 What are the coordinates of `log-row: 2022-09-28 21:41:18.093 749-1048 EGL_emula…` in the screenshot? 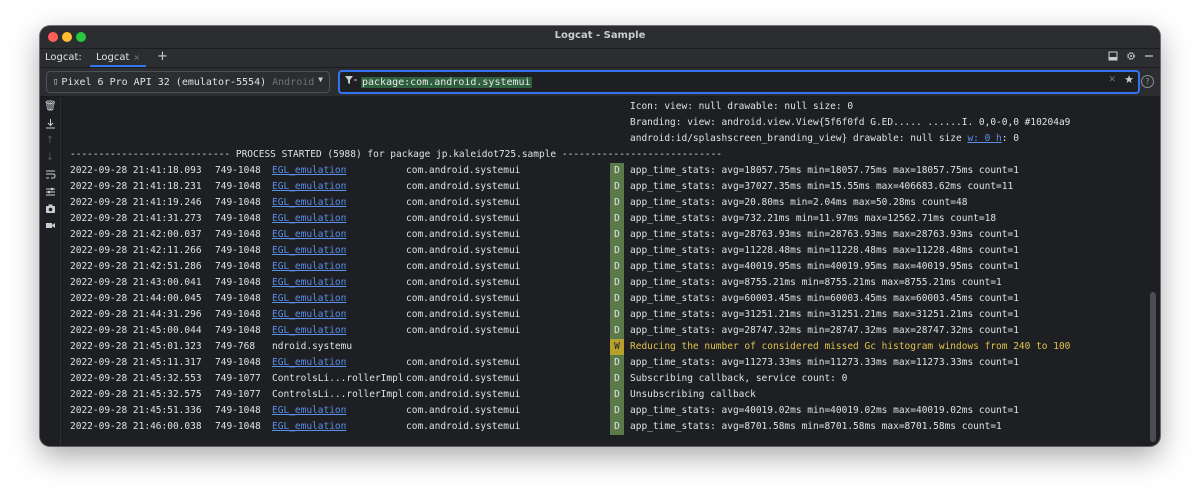 It's located at (604, 171).